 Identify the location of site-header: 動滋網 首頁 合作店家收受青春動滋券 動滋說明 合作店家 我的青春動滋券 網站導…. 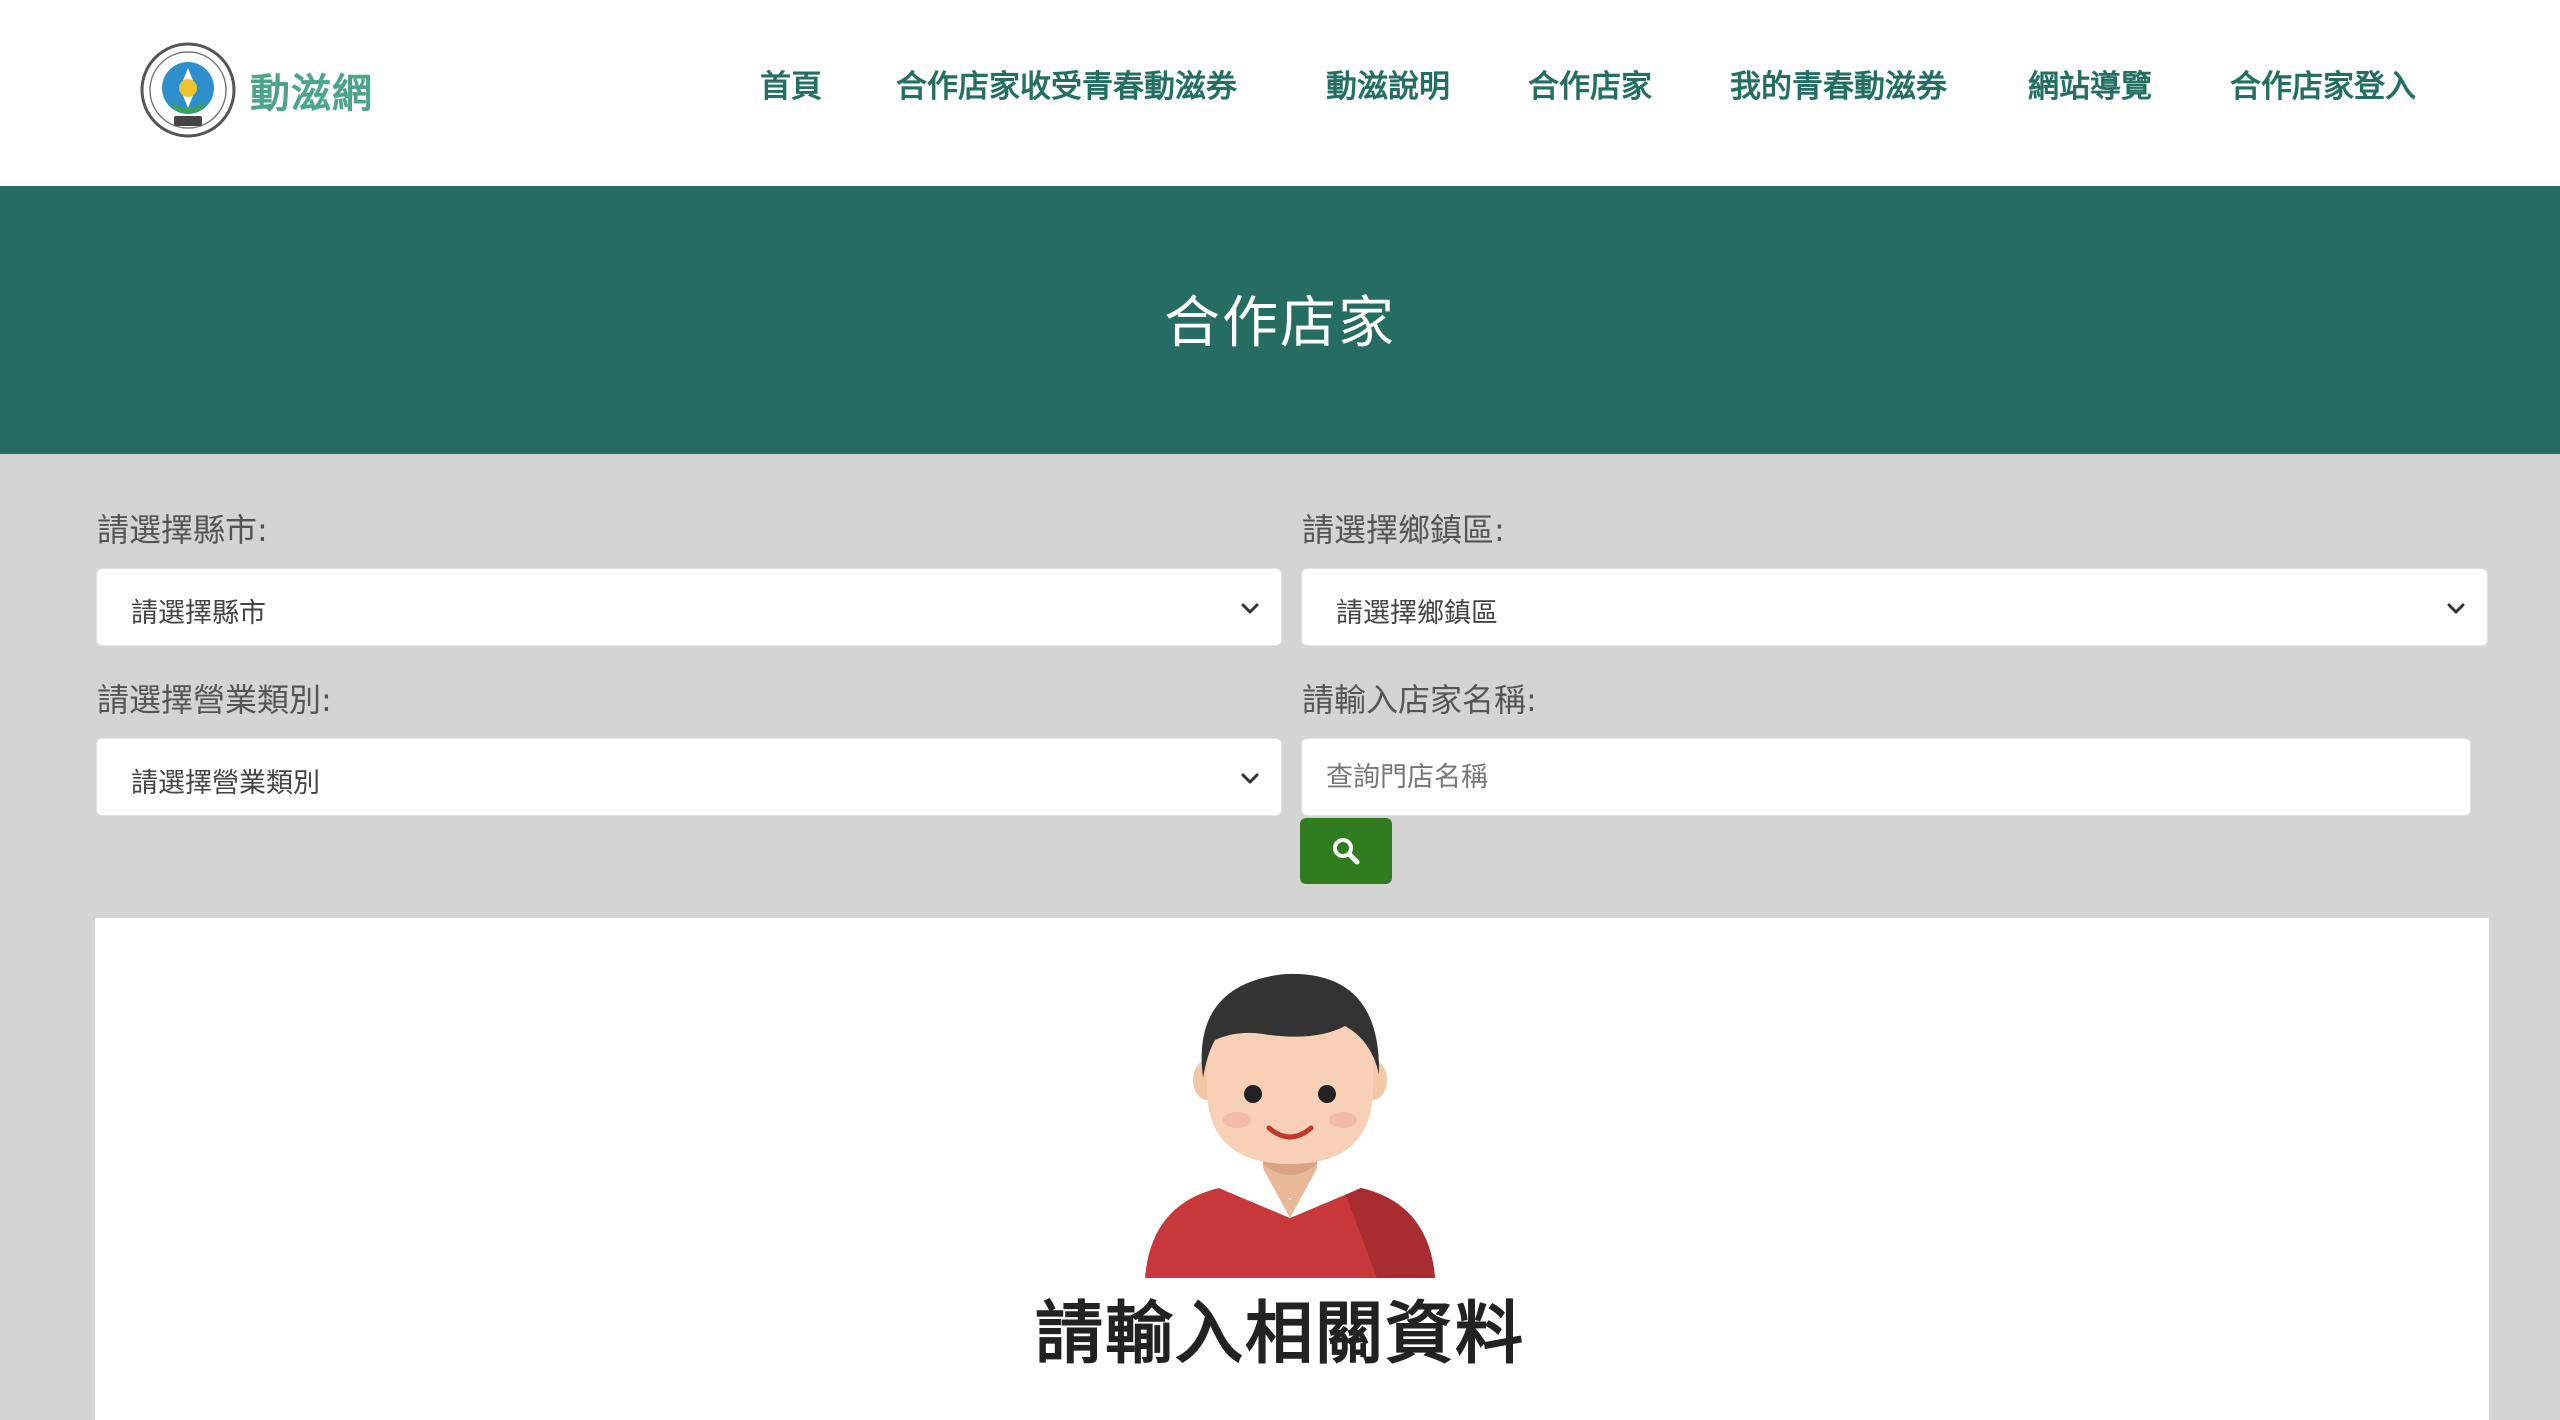
(1280, 93).